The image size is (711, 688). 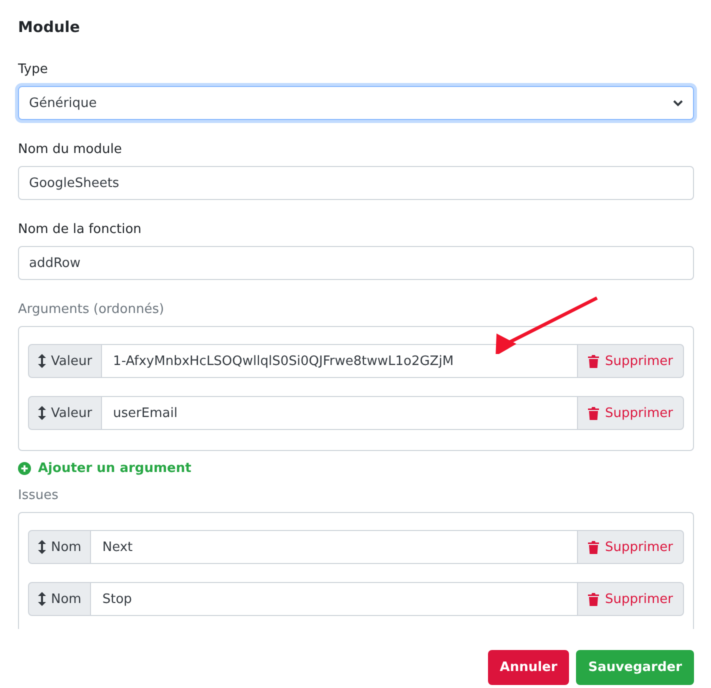 I want to click on input-field: GoogleSheets, so click(x=356, y=183).